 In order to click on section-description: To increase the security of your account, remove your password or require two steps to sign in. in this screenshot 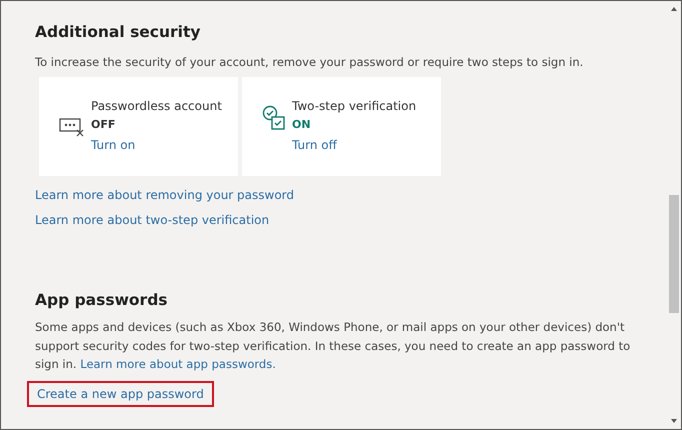, I will do `click(309, 62)`.